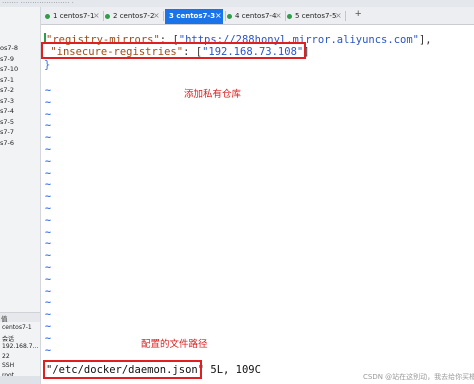  I want to click on session-item: s7-9, so click(7, 59).